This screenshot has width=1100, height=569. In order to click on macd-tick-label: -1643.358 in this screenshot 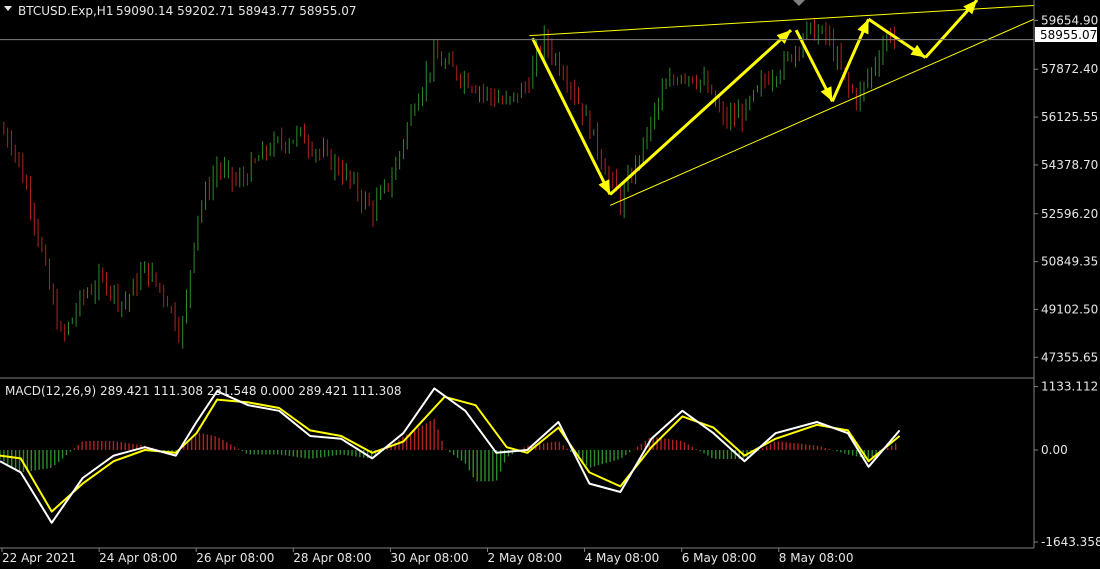, I will do `click(1070, 542)`.